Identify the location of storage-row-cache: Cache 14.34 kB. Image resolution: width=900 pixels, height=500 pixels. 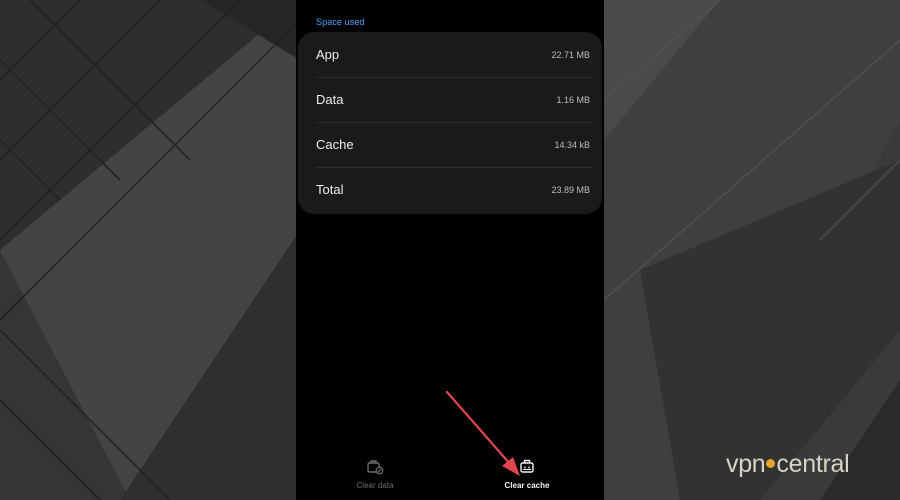
(453, 144).